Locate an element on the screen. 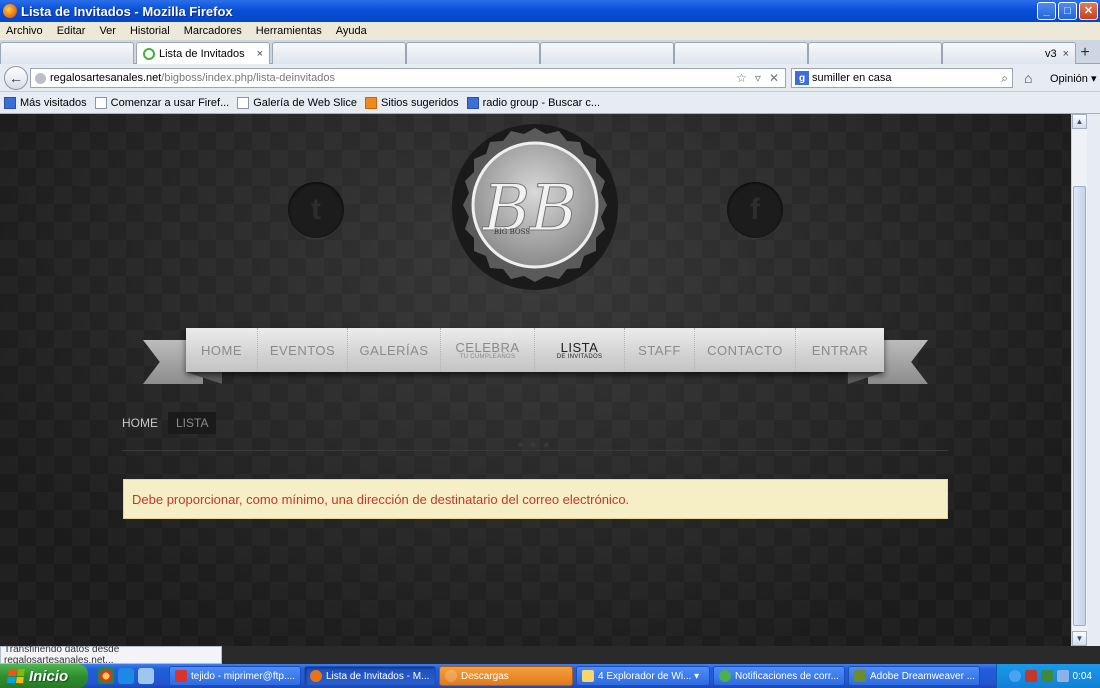 This screenshot has height=688, width=1100. twitter-icon: t is located at coordinates (316, 210).